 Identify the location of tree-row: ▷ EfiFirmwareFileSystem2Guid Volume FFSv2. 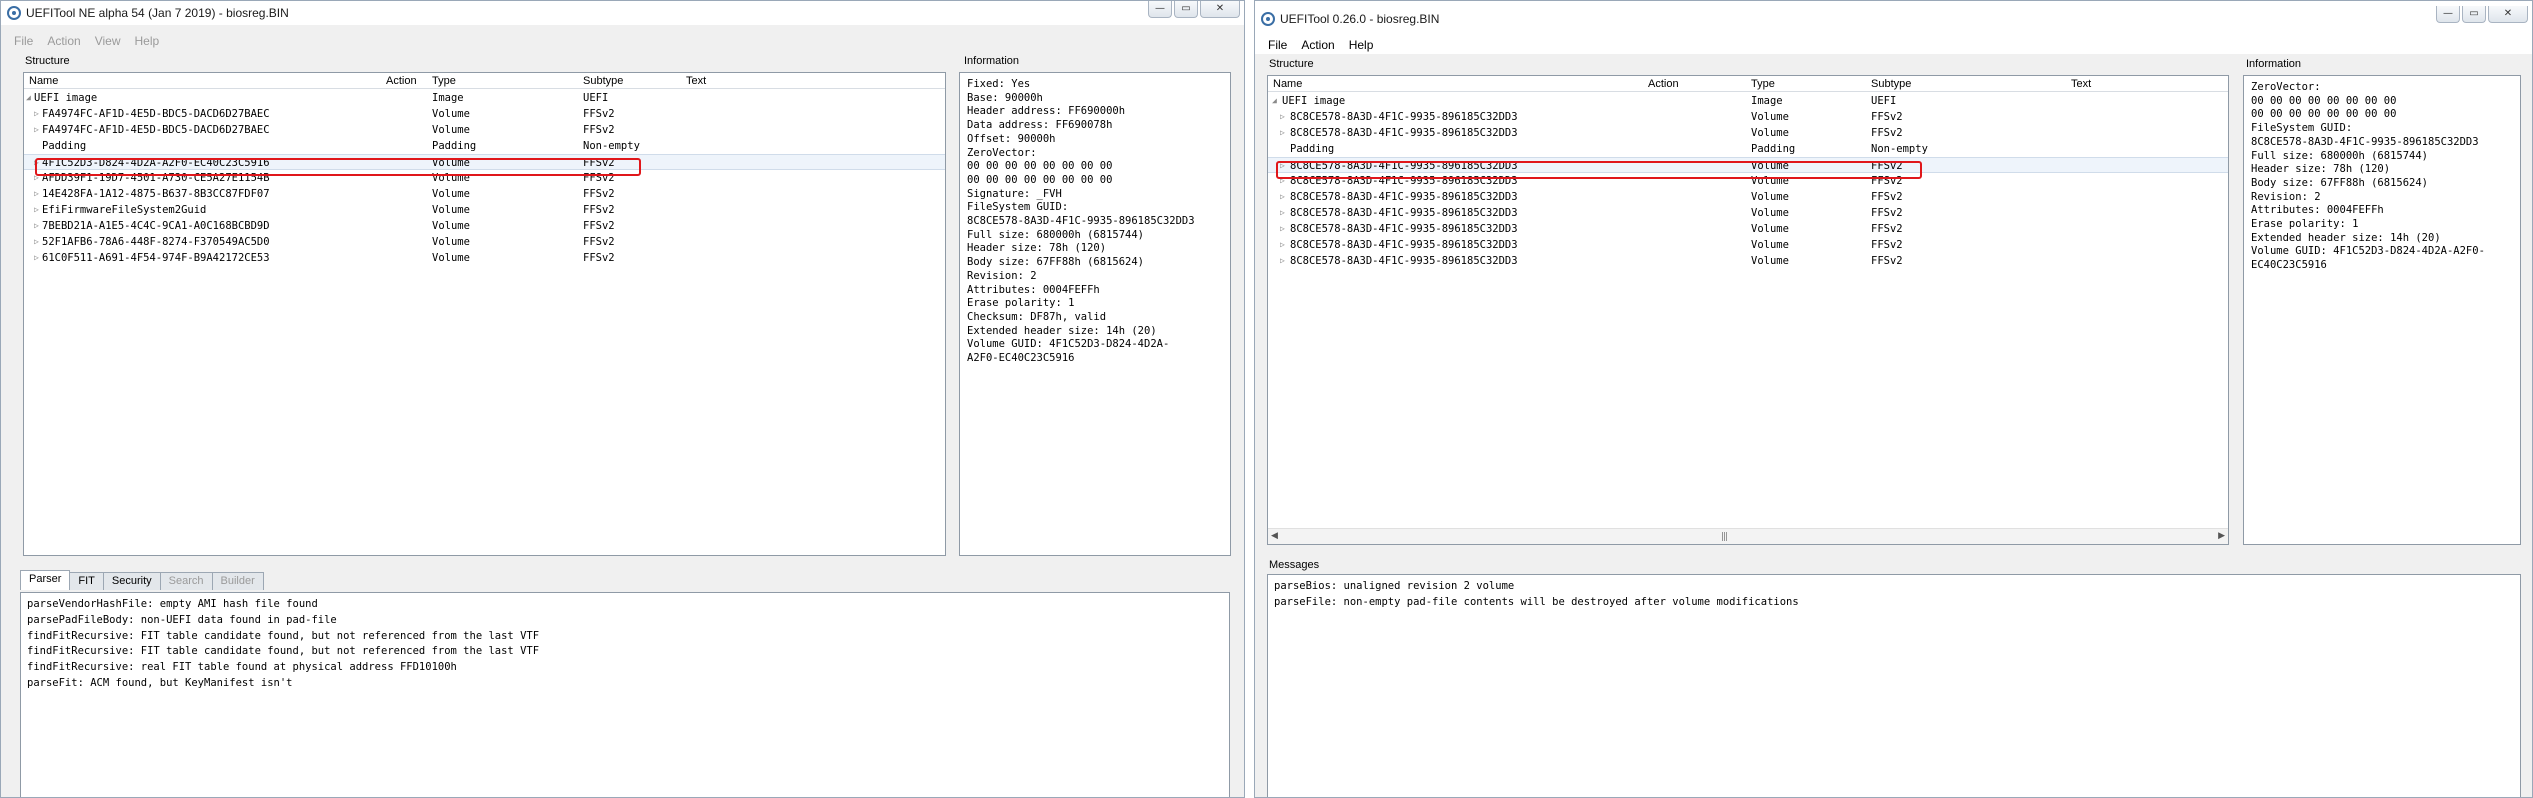
(484, 210).